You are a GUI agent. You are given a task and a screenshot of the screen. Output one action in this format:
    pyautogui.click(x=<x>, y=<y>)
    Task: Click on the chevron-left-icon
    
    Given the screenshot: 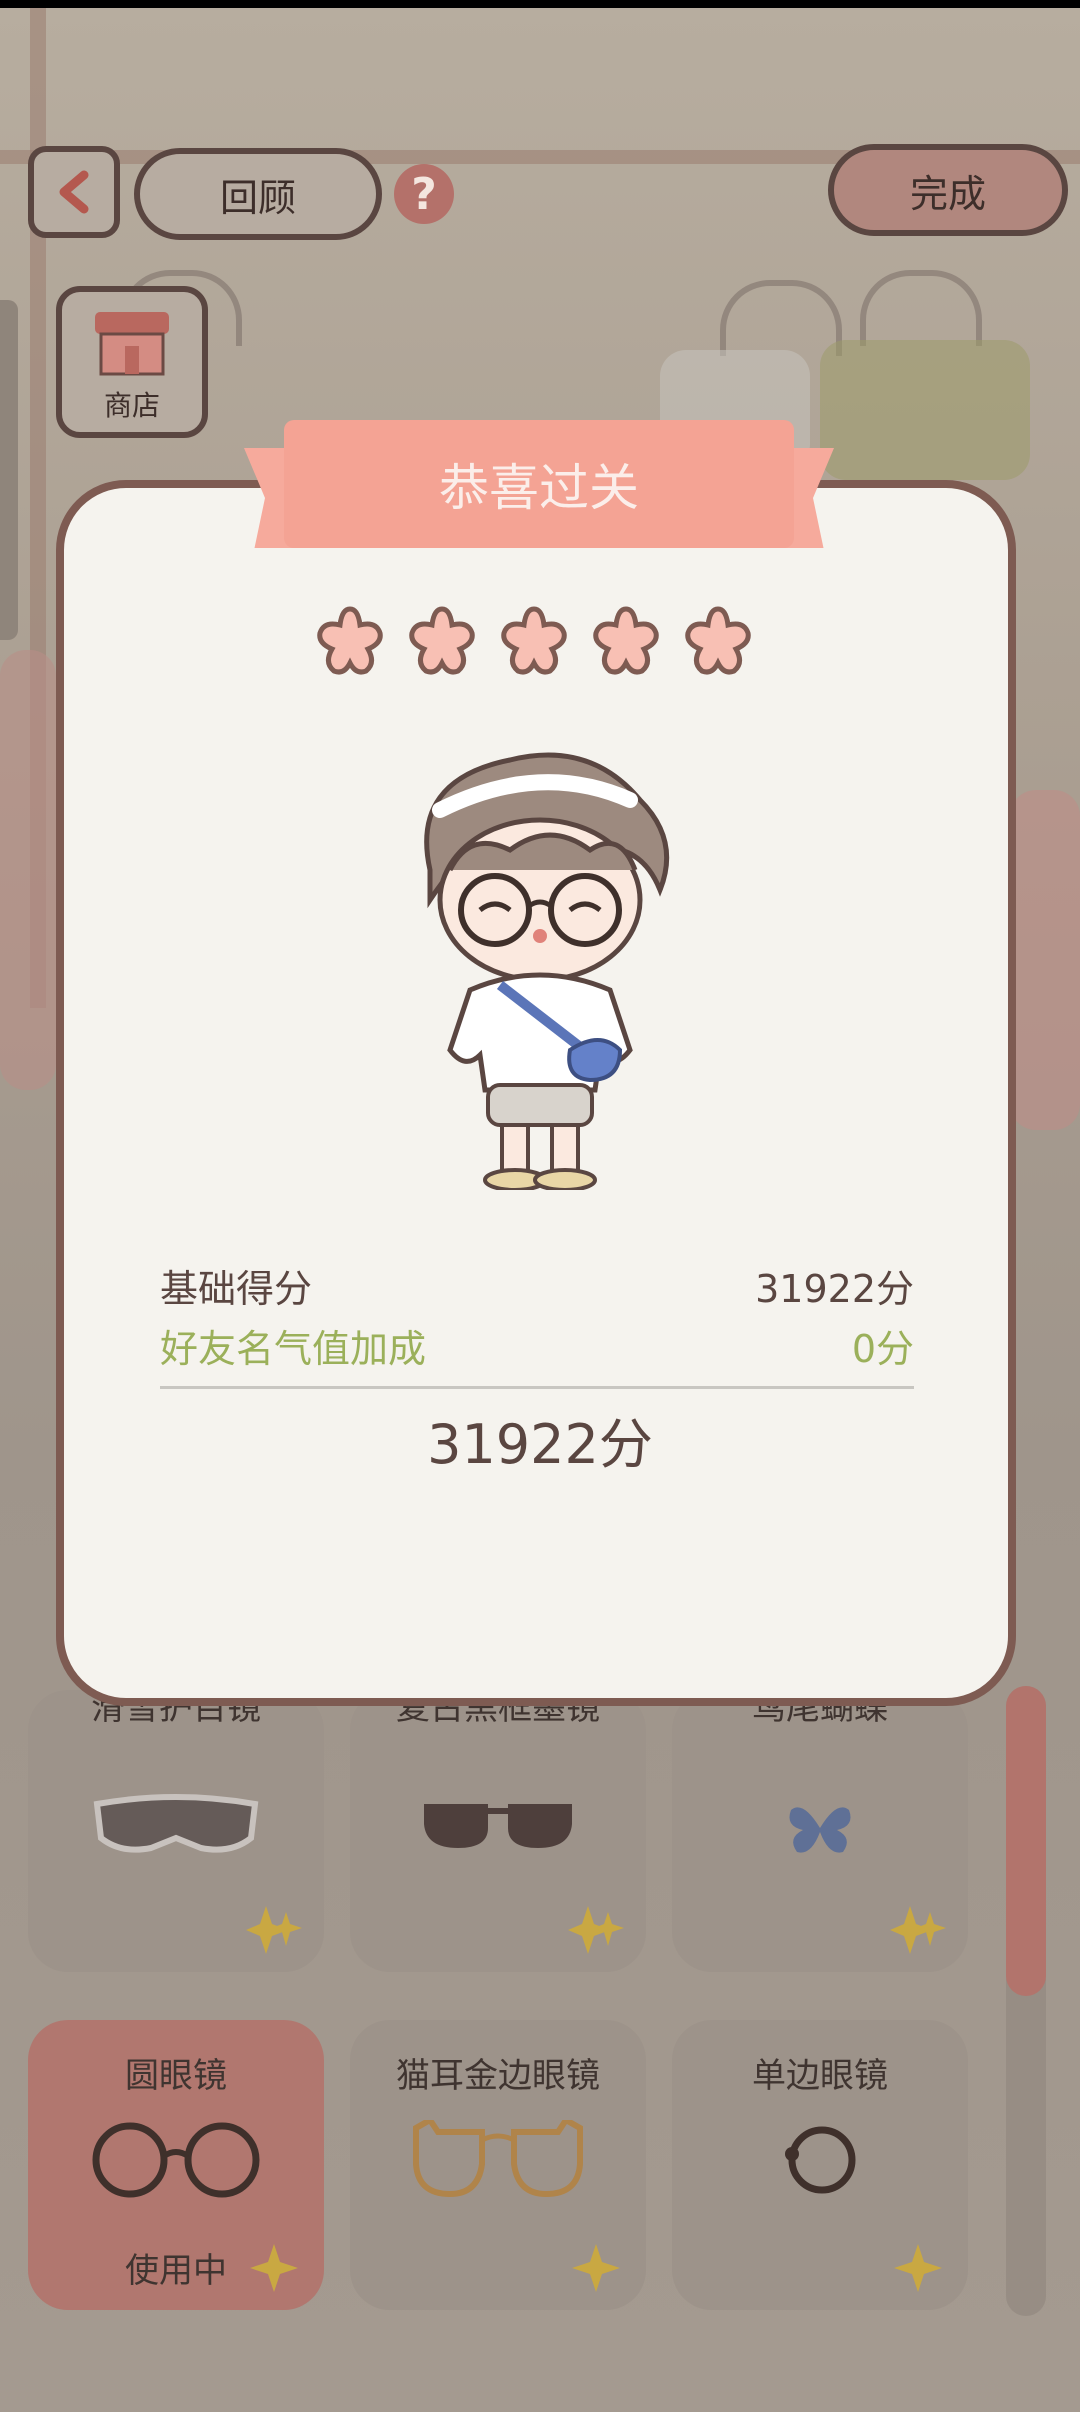 What is the action you would take?
    pyautogui.click(x=74, y=192)
    